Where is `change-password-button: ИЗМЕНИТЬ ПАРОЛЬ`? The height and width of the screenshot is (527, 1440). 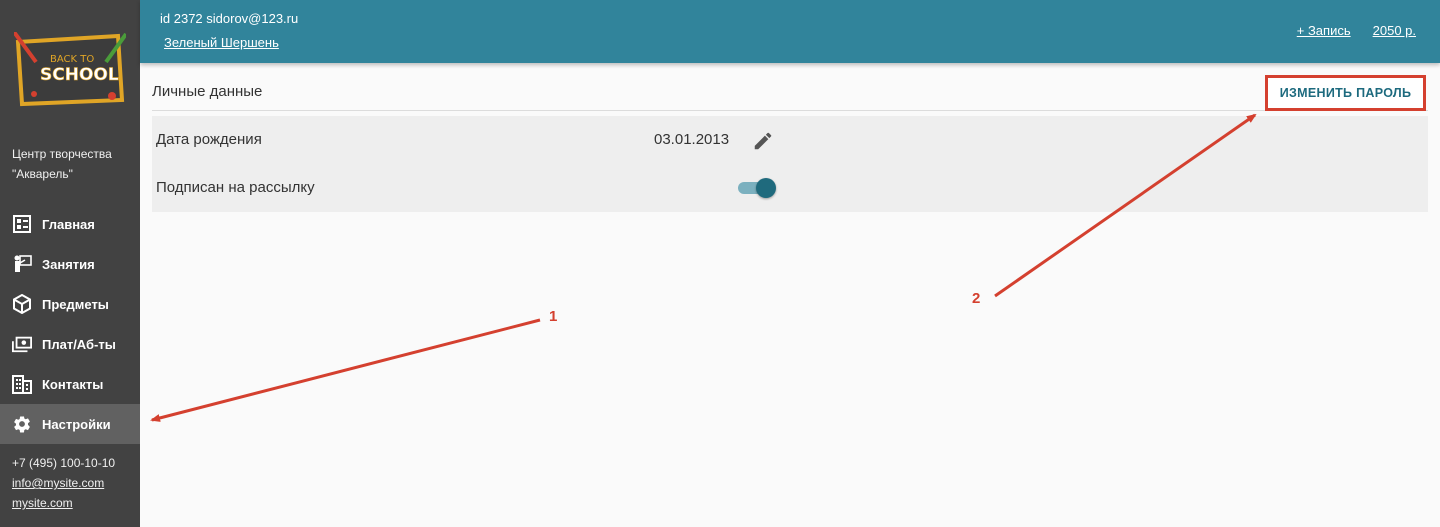
change-password-button: ИЗМЕНИТЬ ПАРОЛЬ is located at coordinates (1345, 93).